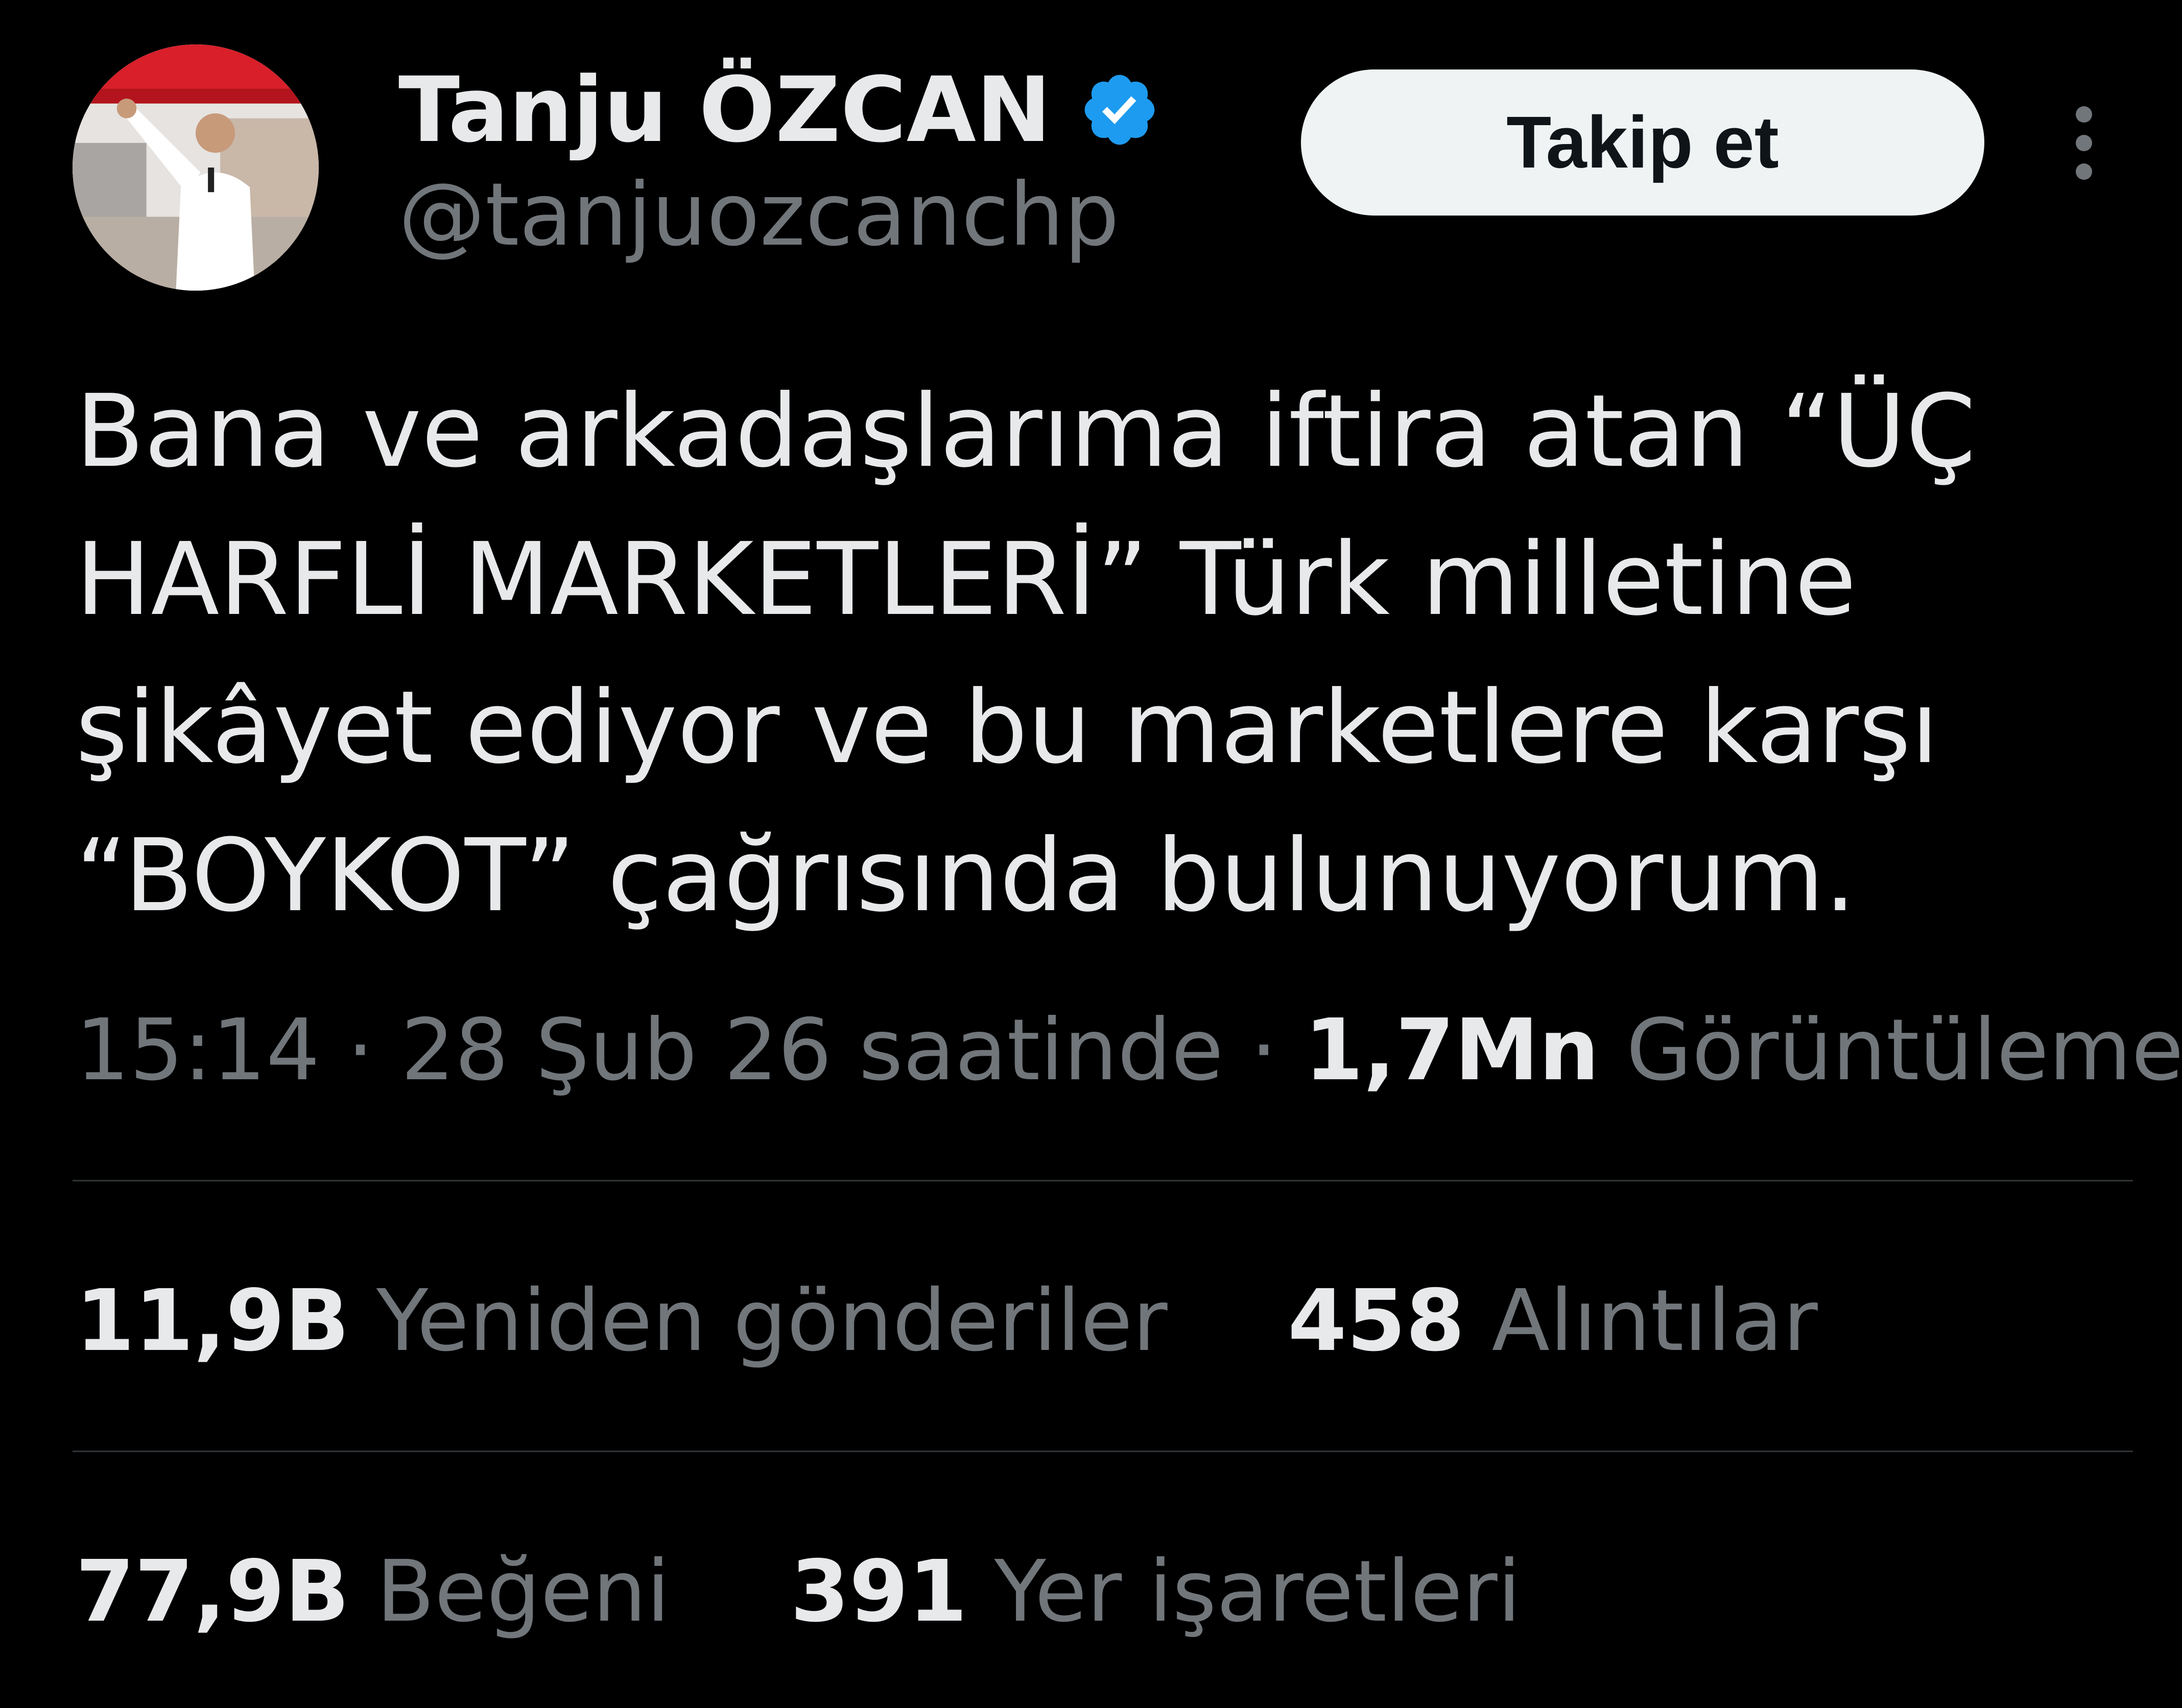 The width and height of the screenshot is (2182, 1708). I want to click on bookmarks-label: Yer işaretleri, so click(1258, 1592).